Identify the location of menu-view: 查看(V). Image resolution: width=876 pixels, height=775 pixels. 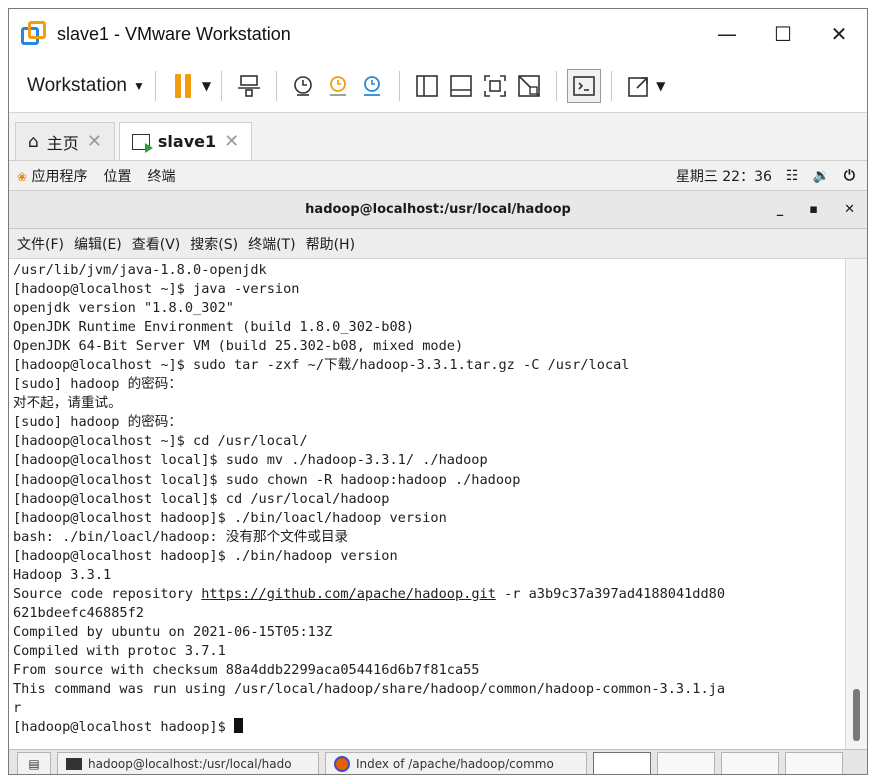
(156, 244).